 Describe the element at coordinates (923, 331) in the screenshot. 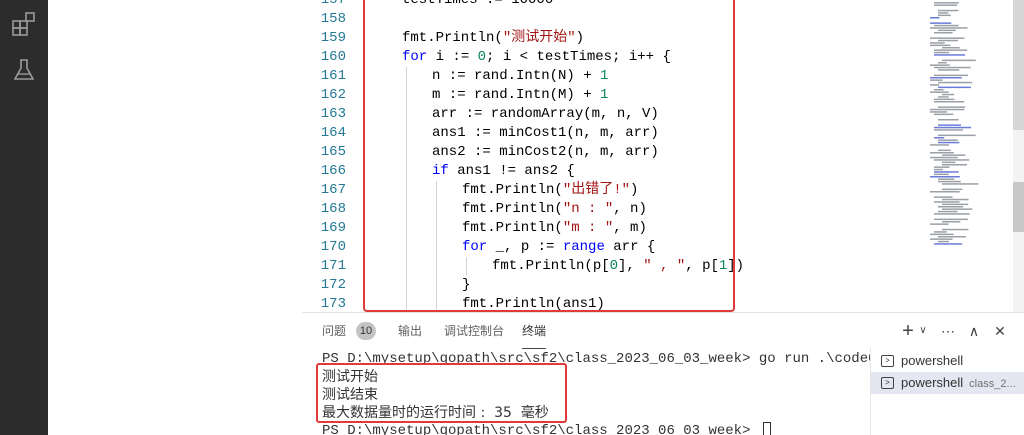

I see `chevron-down-icon: ∨` at that location.